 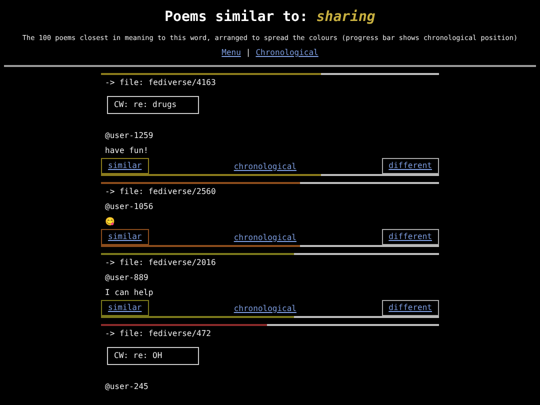 What do you see at coordinates (160, 263) in the screenshot?
I see `file-path: -> file: fediverse/2016` at bounding box center [160, 263].